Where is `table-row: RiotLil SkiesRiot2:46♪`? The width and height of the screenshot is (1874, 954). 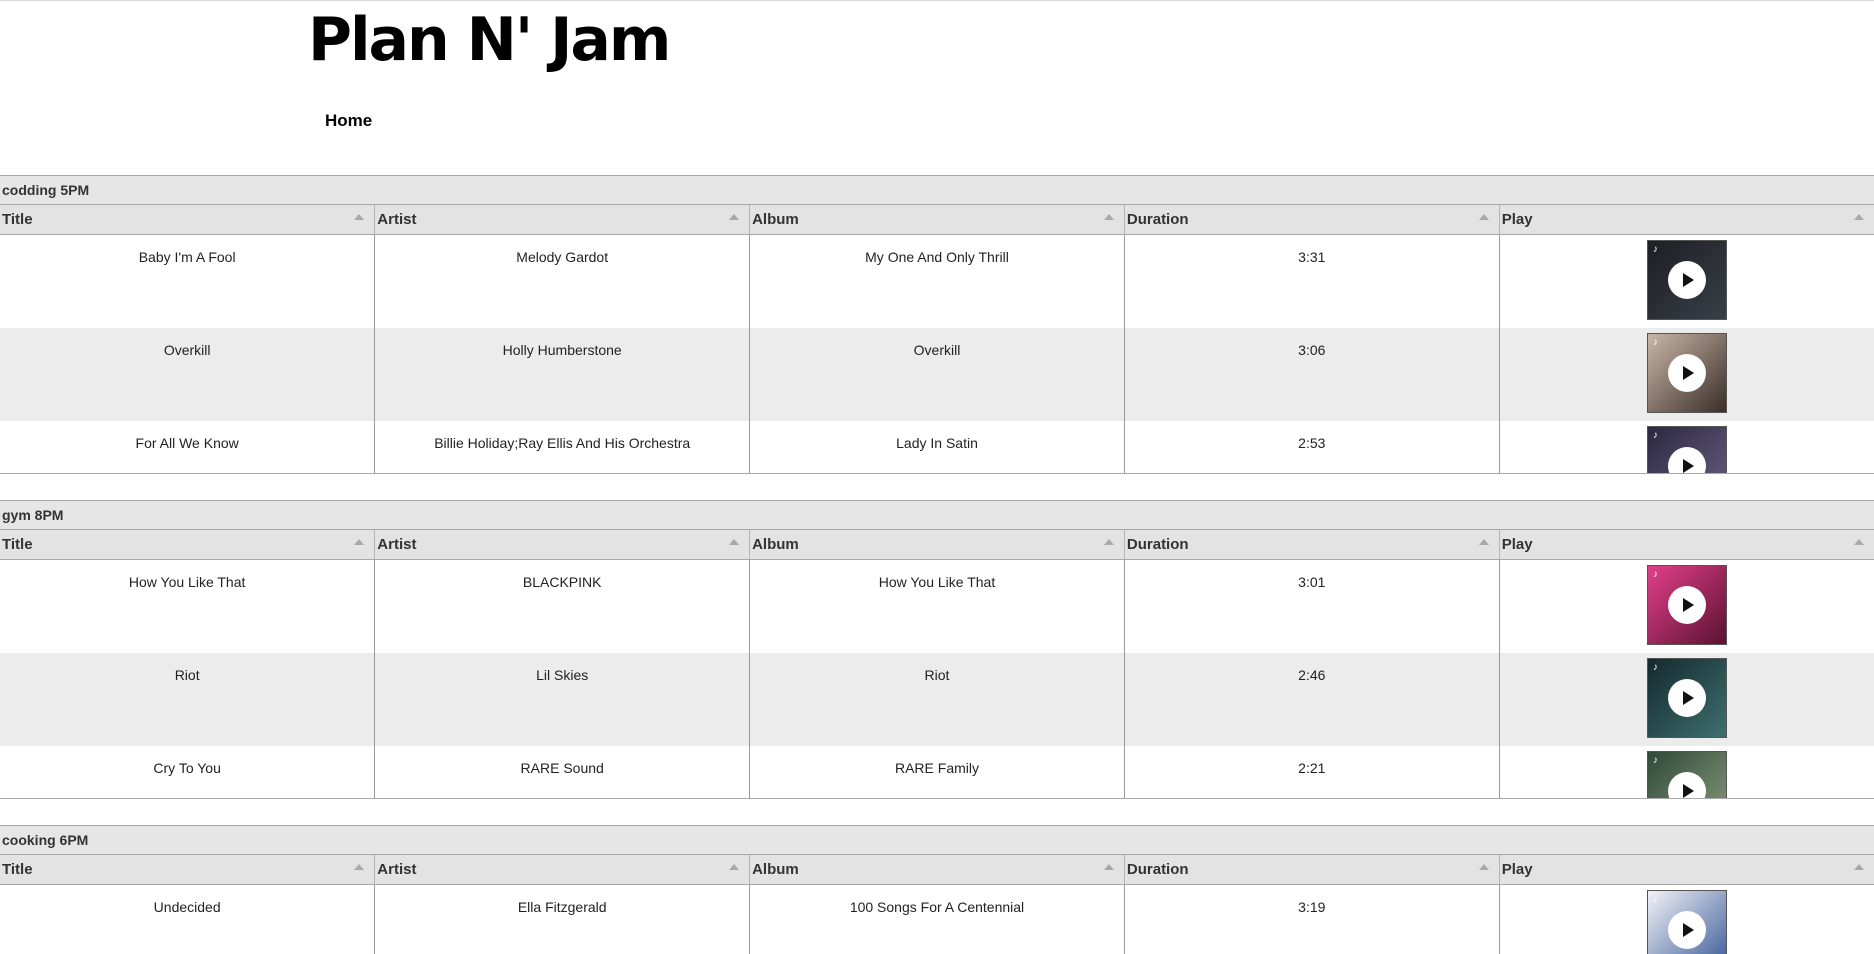 table-row: RiotLil SkiesRiot2:46♪ is located at coordinates (937, 699).